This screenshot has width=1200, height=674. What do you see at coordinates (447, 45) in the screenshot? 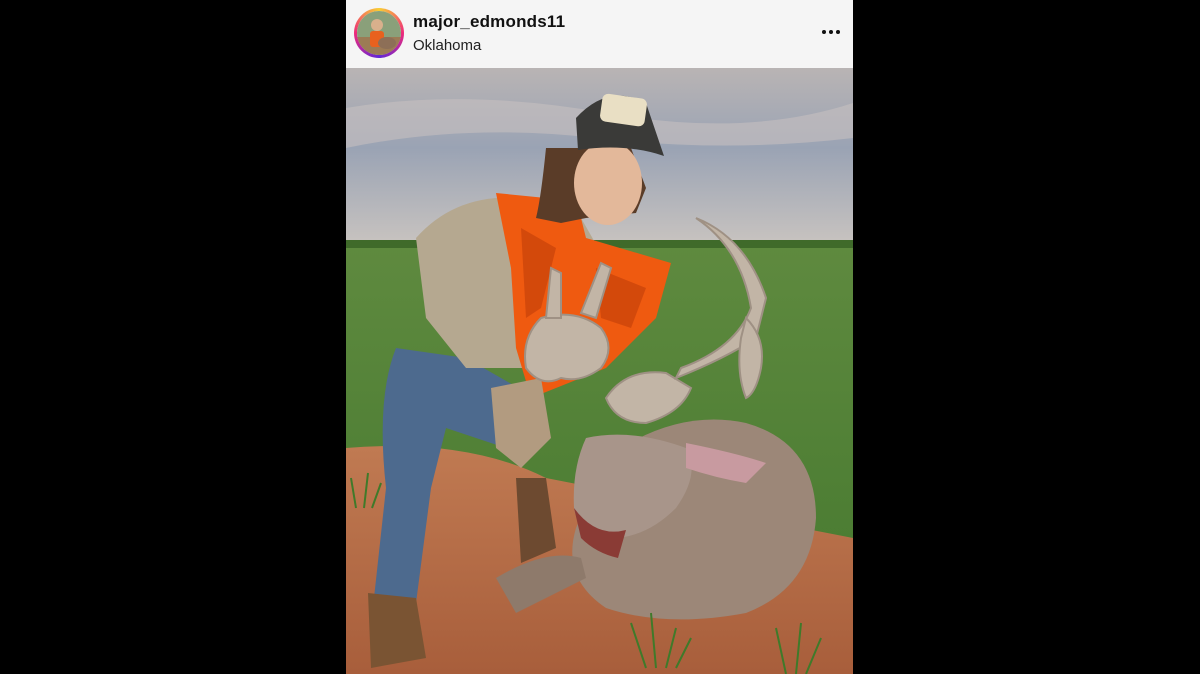
I see `post-location: Oklahoma` at bounding box center [447, 45].